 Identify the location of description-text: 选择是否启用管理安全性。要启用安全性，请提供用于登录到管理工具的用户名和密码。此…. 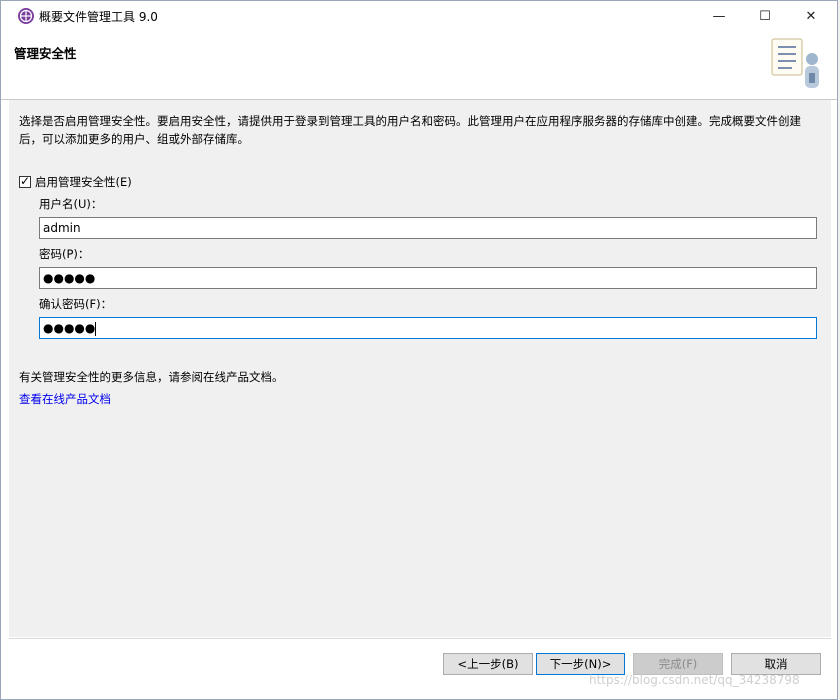
(410, 130).